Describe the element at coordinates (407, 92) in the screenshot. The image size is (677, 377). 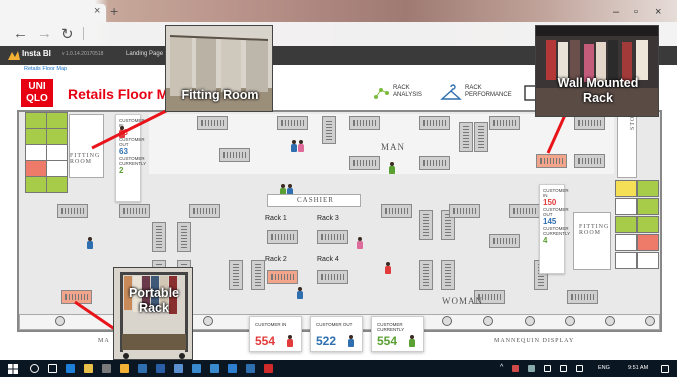
I see `rack-analysis-button: RACK ANALYSIS` at that location.